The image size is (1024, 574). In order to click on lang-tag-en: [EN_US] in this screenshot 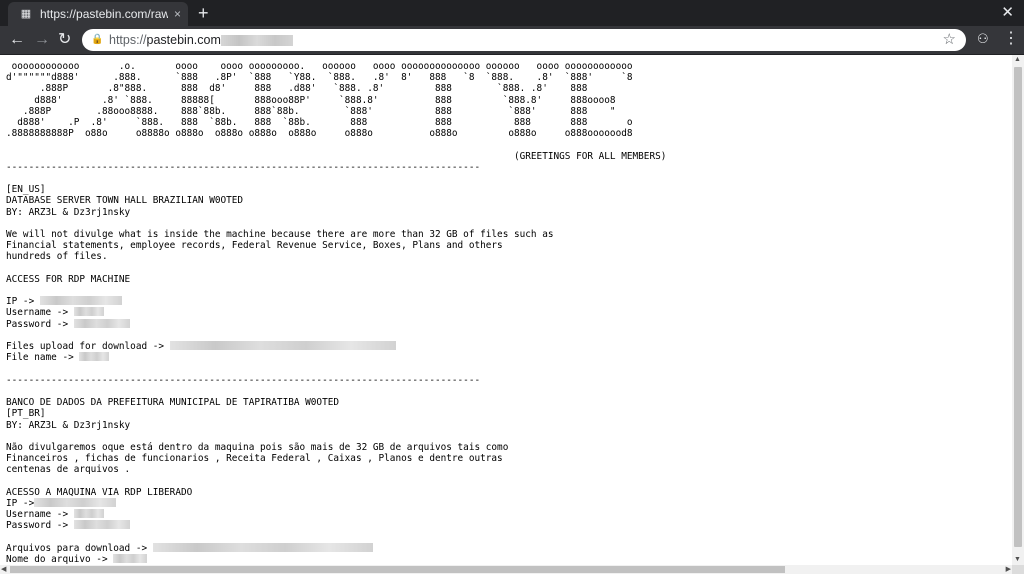, I will do `click(26, 190)`.